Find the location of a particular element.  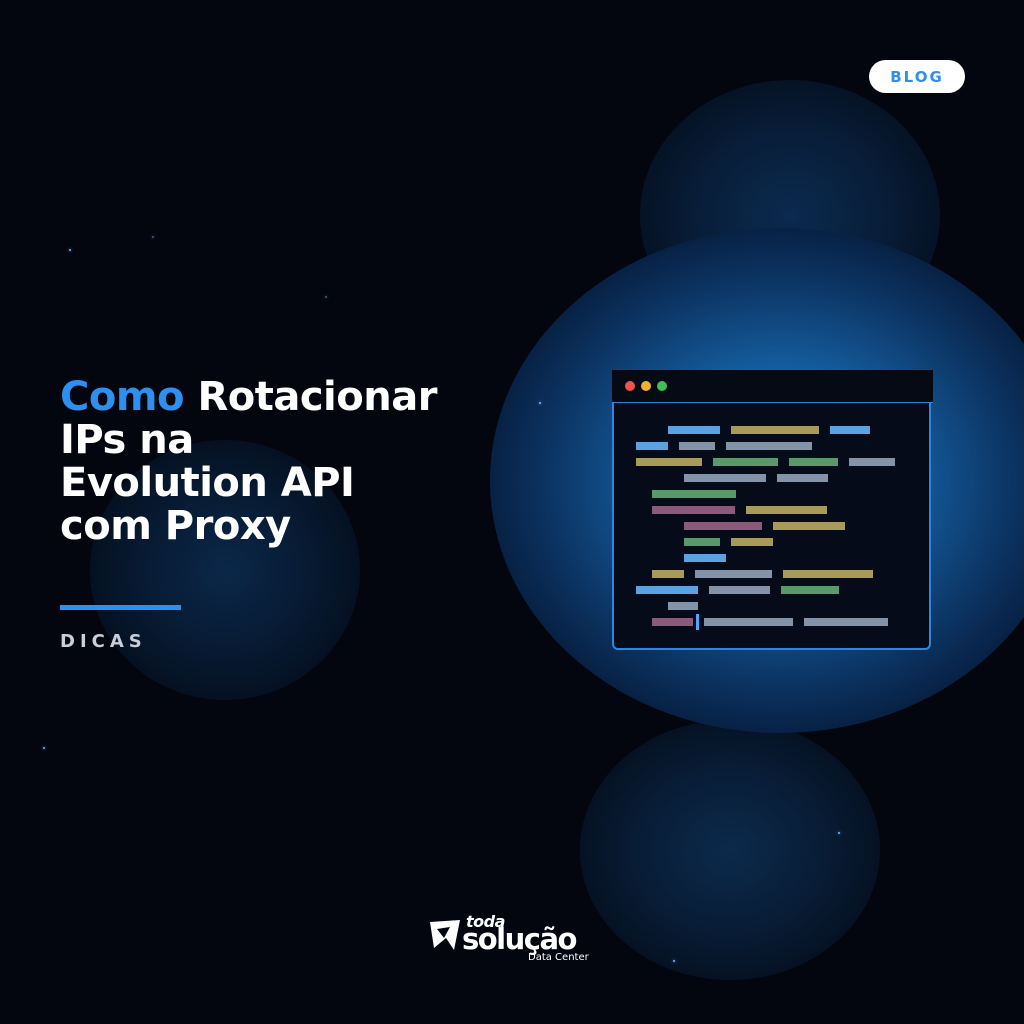

brand-logo: toda solução Data Center is located at coordinates (518, 940).